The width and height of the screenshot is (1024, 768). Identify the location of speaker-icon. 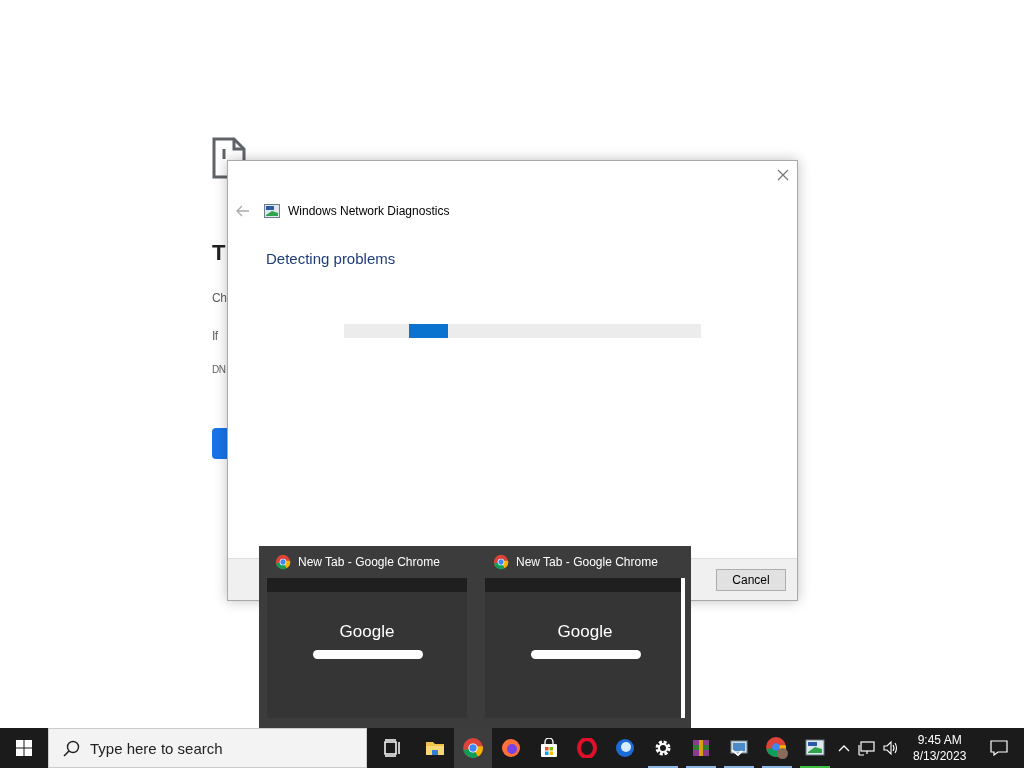
(891, 748).